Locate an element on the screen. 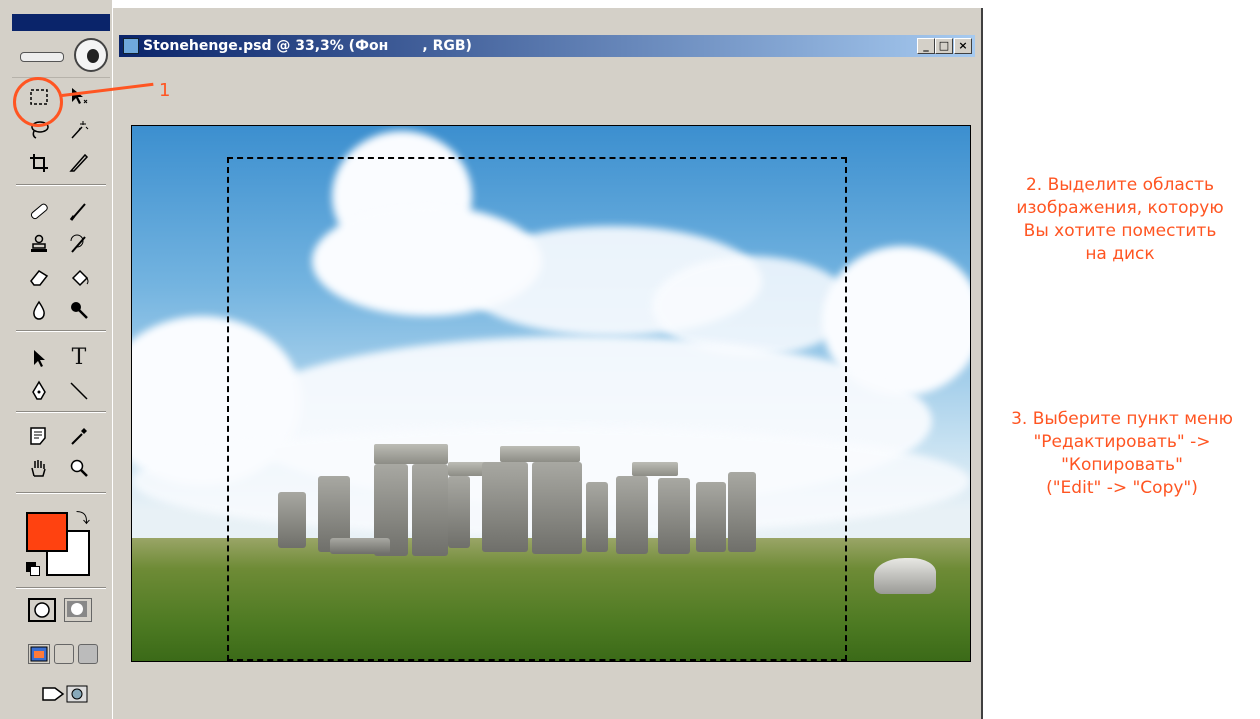 The image size is (1260, 719). pen-nib-icon is located at coordinates (39, 390).